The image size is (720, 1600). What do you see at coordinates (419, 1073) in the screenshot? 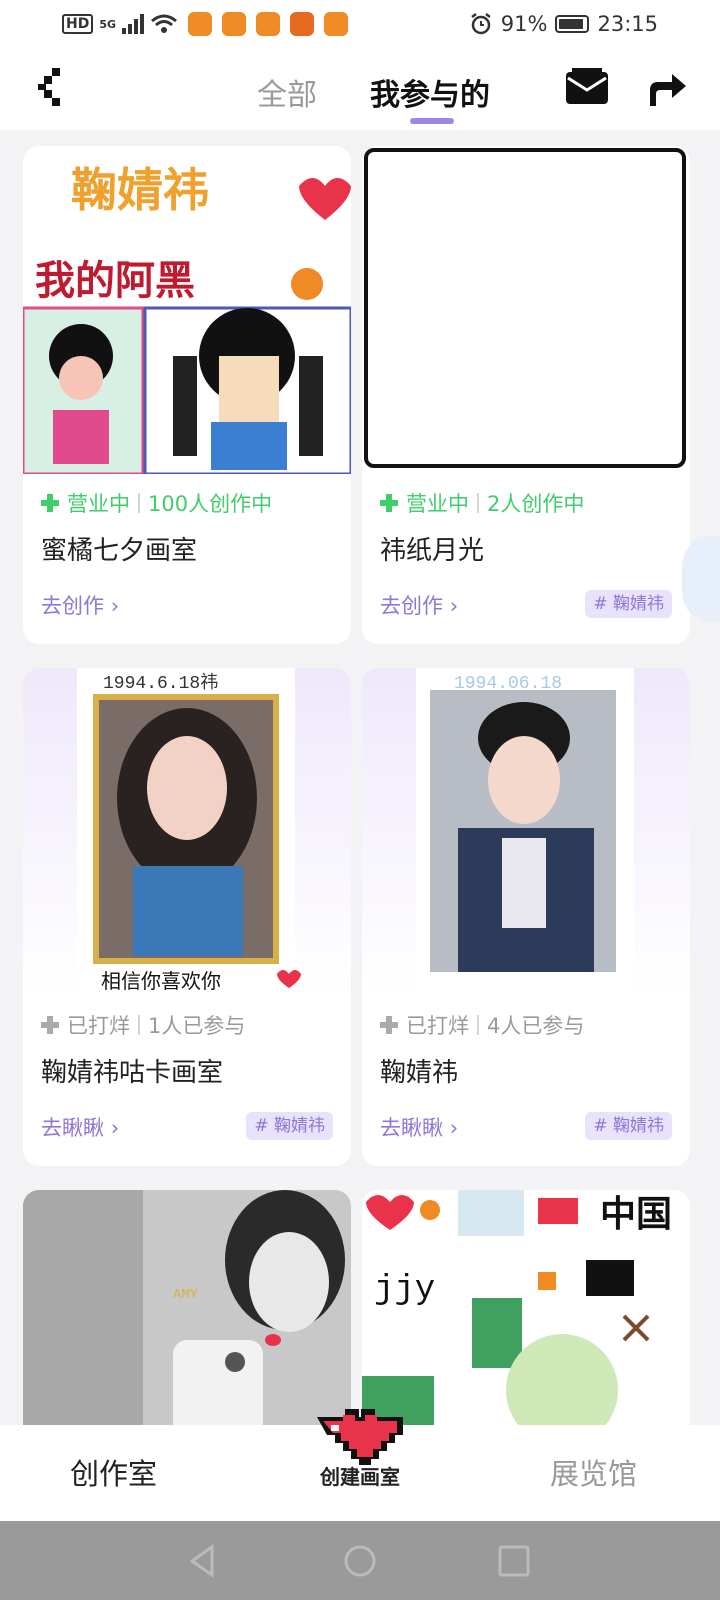
I see `studio-title: 鞠婧祎` at bounding box center [419, 1073].